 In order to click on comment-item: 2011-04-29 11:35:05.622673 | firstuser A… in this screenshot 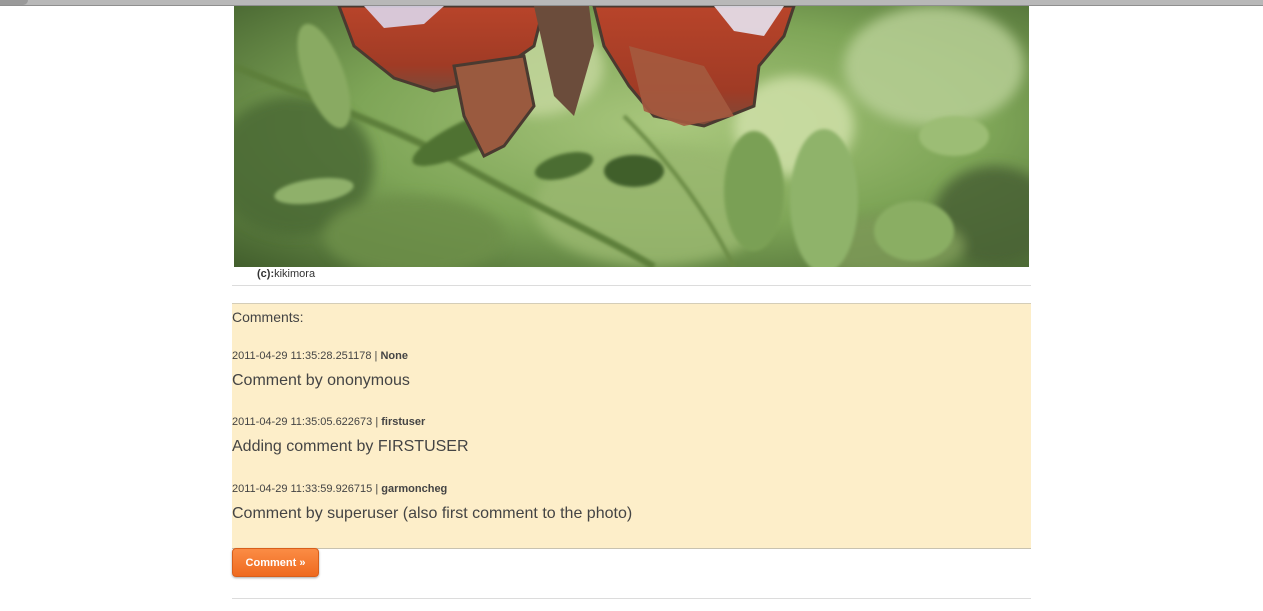, I will do `click(350, 436)`.